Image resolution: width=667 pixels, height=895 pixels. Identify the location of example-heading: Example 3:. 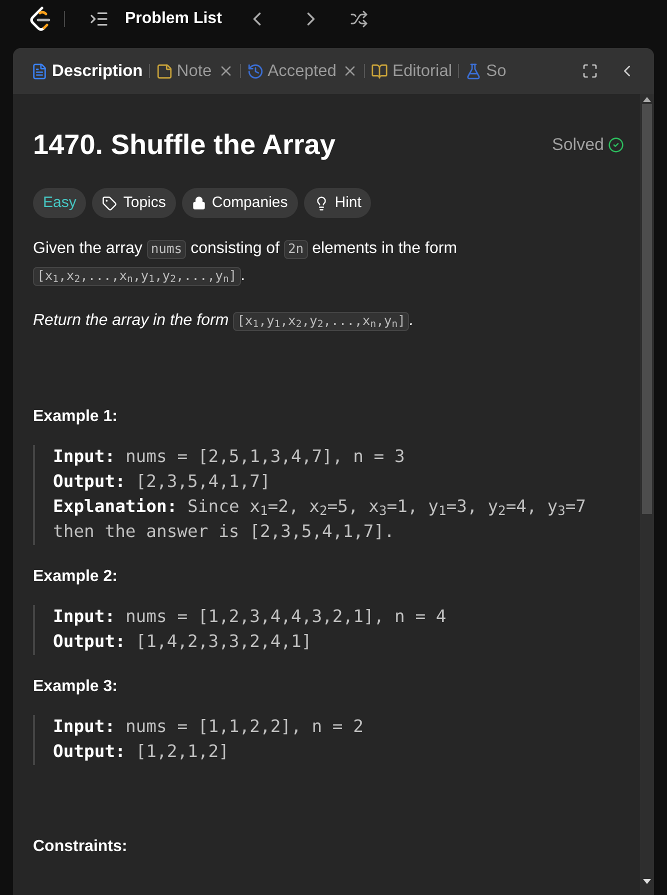
(75, 687).